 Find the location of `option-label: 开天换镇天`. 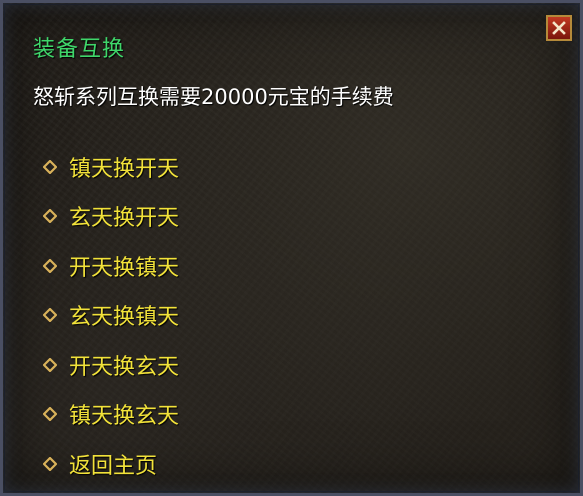

option-label: 开天换镇天 is located at coordinates (124, 268).